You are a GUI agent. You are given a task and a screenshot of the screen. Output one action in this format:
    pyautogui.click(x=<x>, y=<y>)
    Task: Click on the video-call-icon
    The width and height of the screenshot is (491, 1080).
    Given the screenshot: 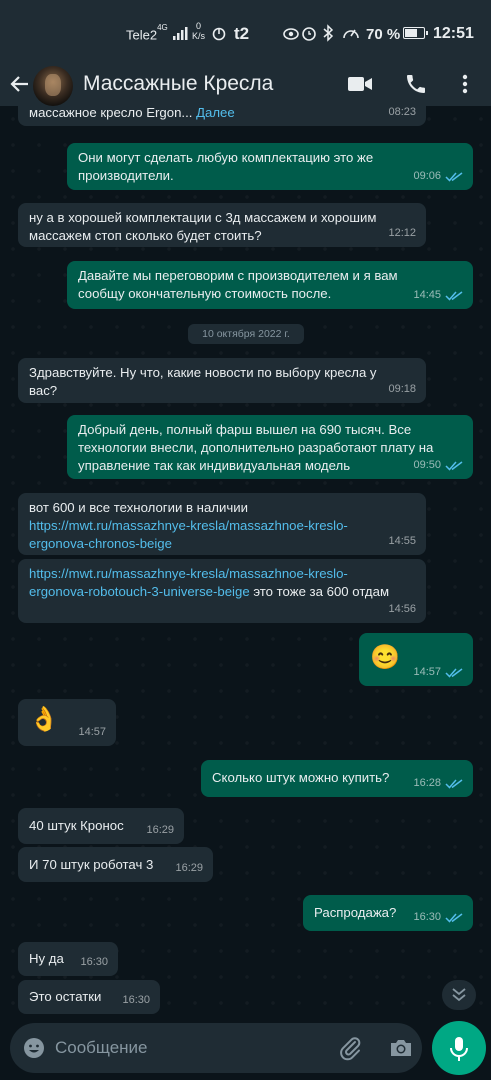 What is the action you would take?
    pyautogui.click(x=360, y=84)
    